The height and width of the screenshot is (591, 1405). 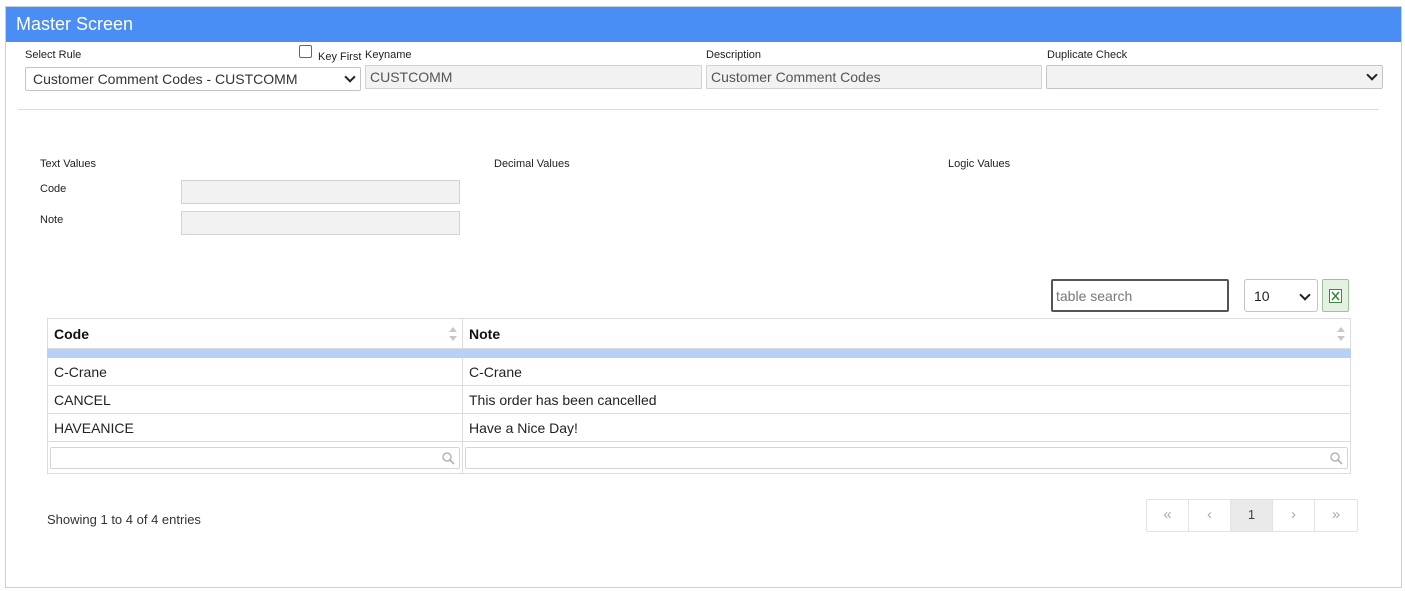 I want to click on table-row: C-Crane C-Crane, so click(x=699, y=371).